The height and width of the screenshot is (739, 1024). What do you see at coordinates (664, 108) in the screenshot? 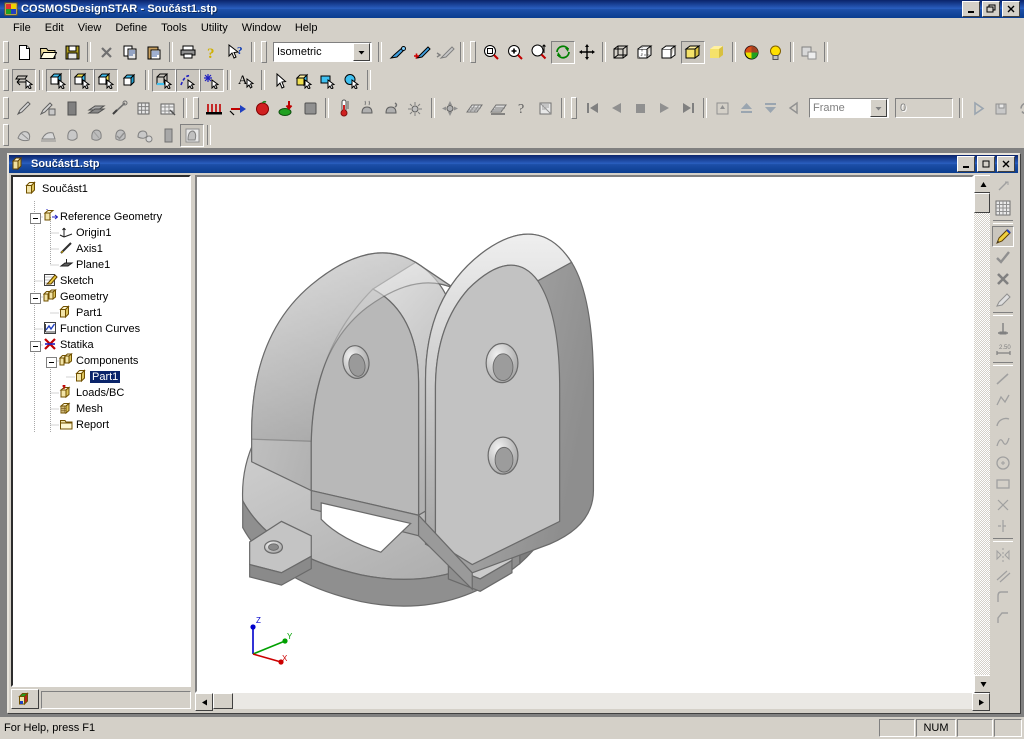
I see `play-icon` at bounding box center [664, 108].